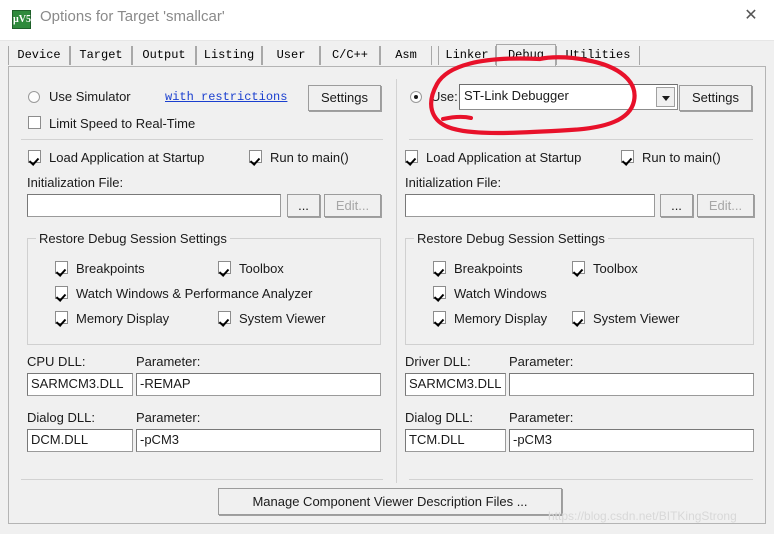 The image size is (774, 534). I want to click on right-dialog-parameter-input: -pCM3, so click(631, 440).